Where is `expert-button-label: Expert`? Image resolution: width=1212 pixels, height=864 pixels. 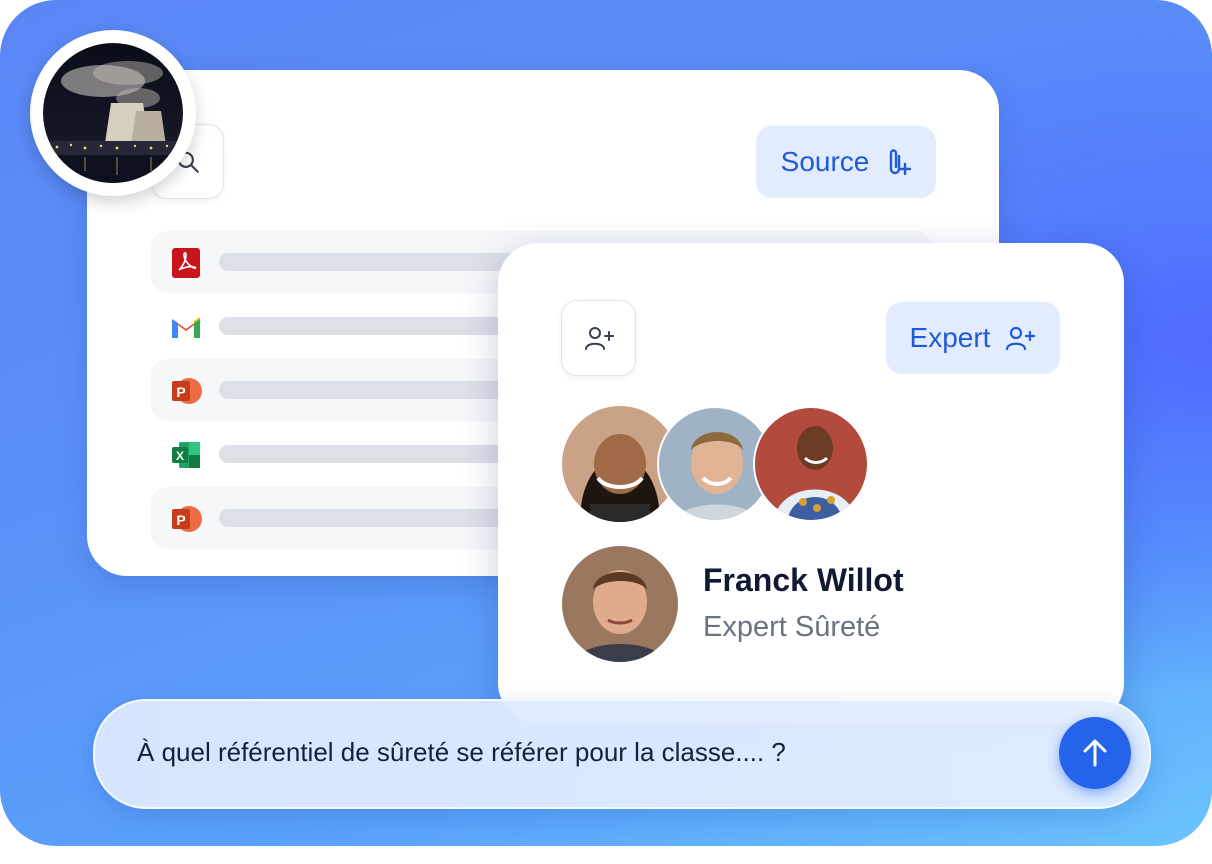
expert-button-label: Expert is located at coordinates (950, 337).